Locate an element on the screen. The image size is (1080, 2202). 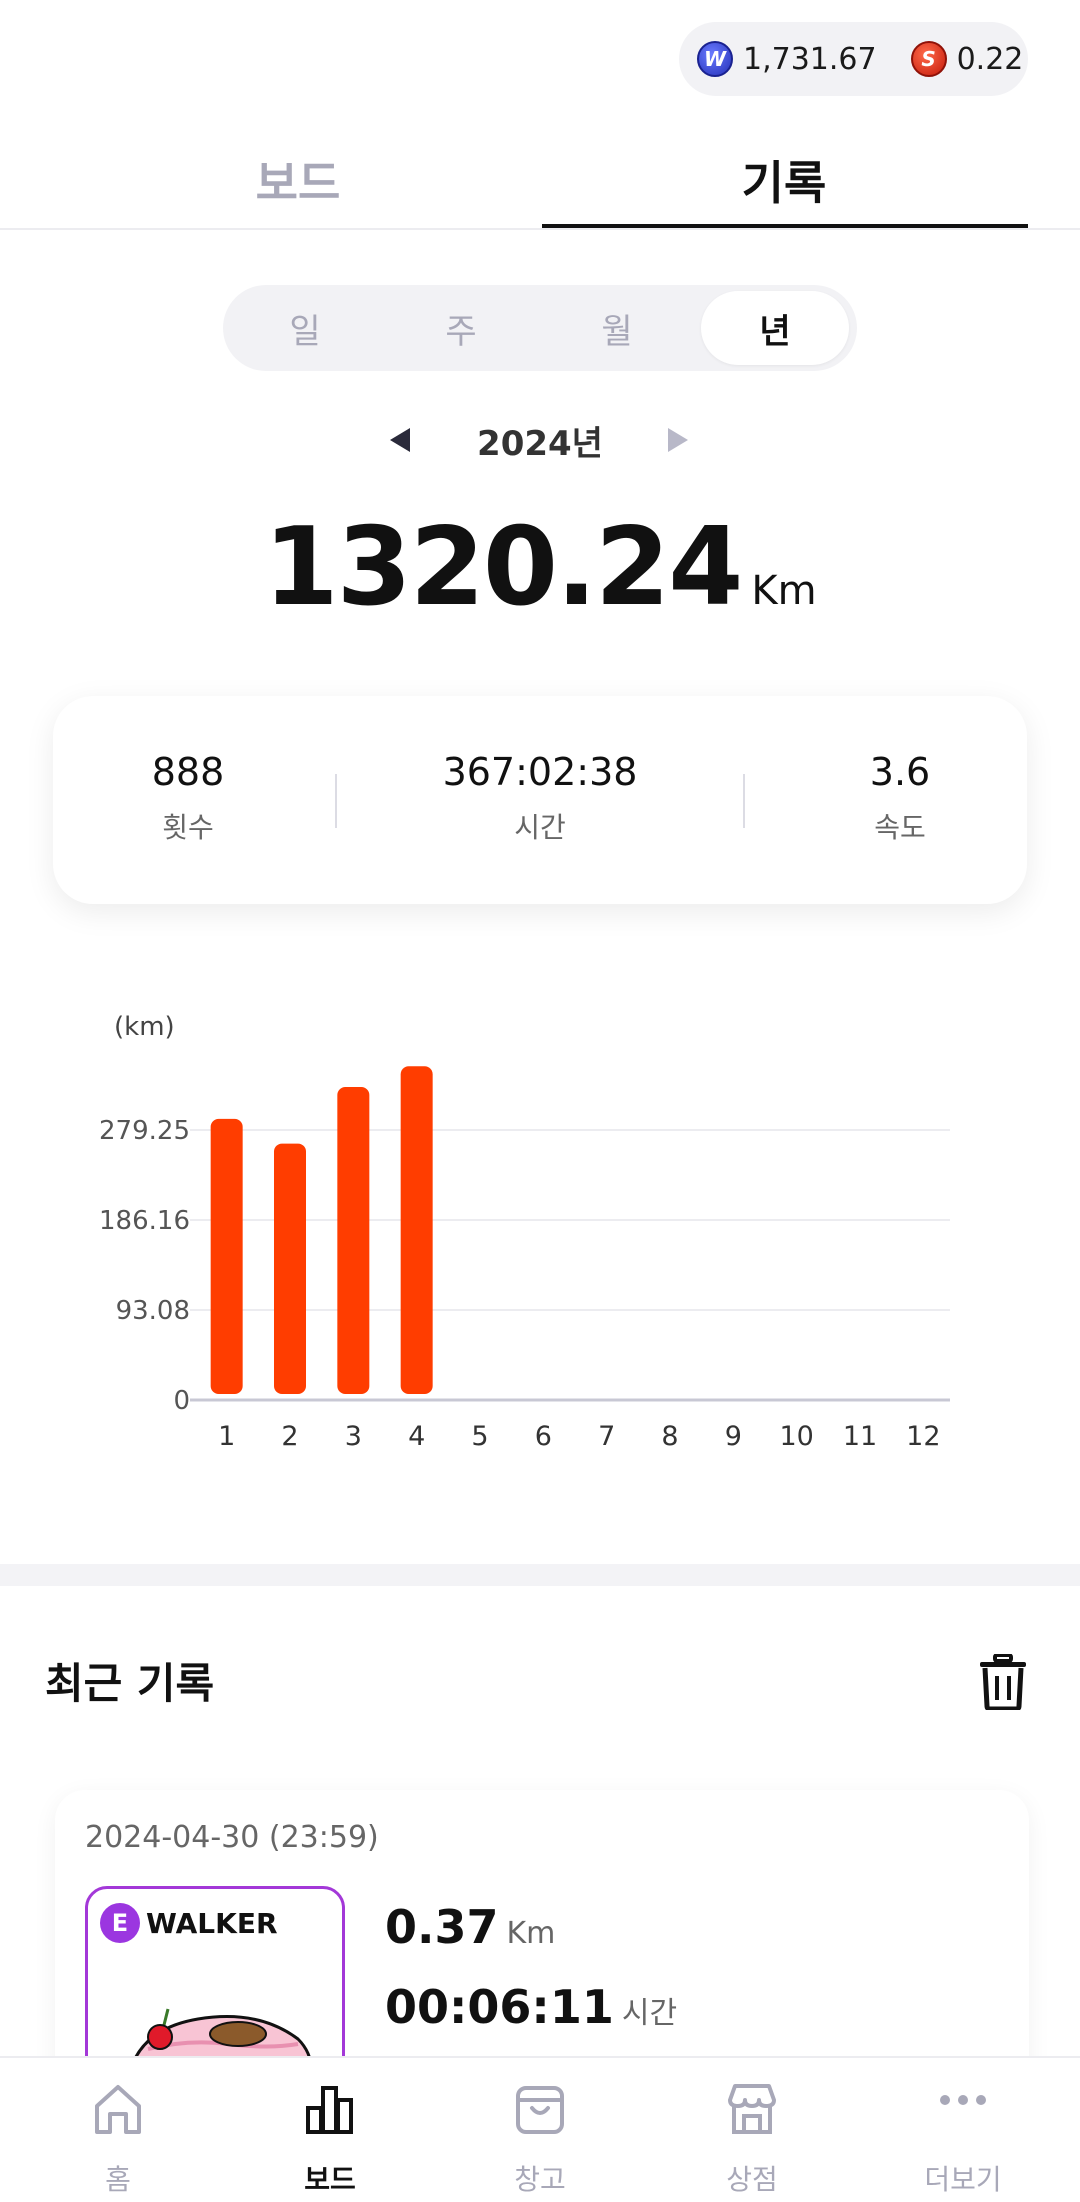
year-selector: 2024년 is located at coordinates (540, 440).